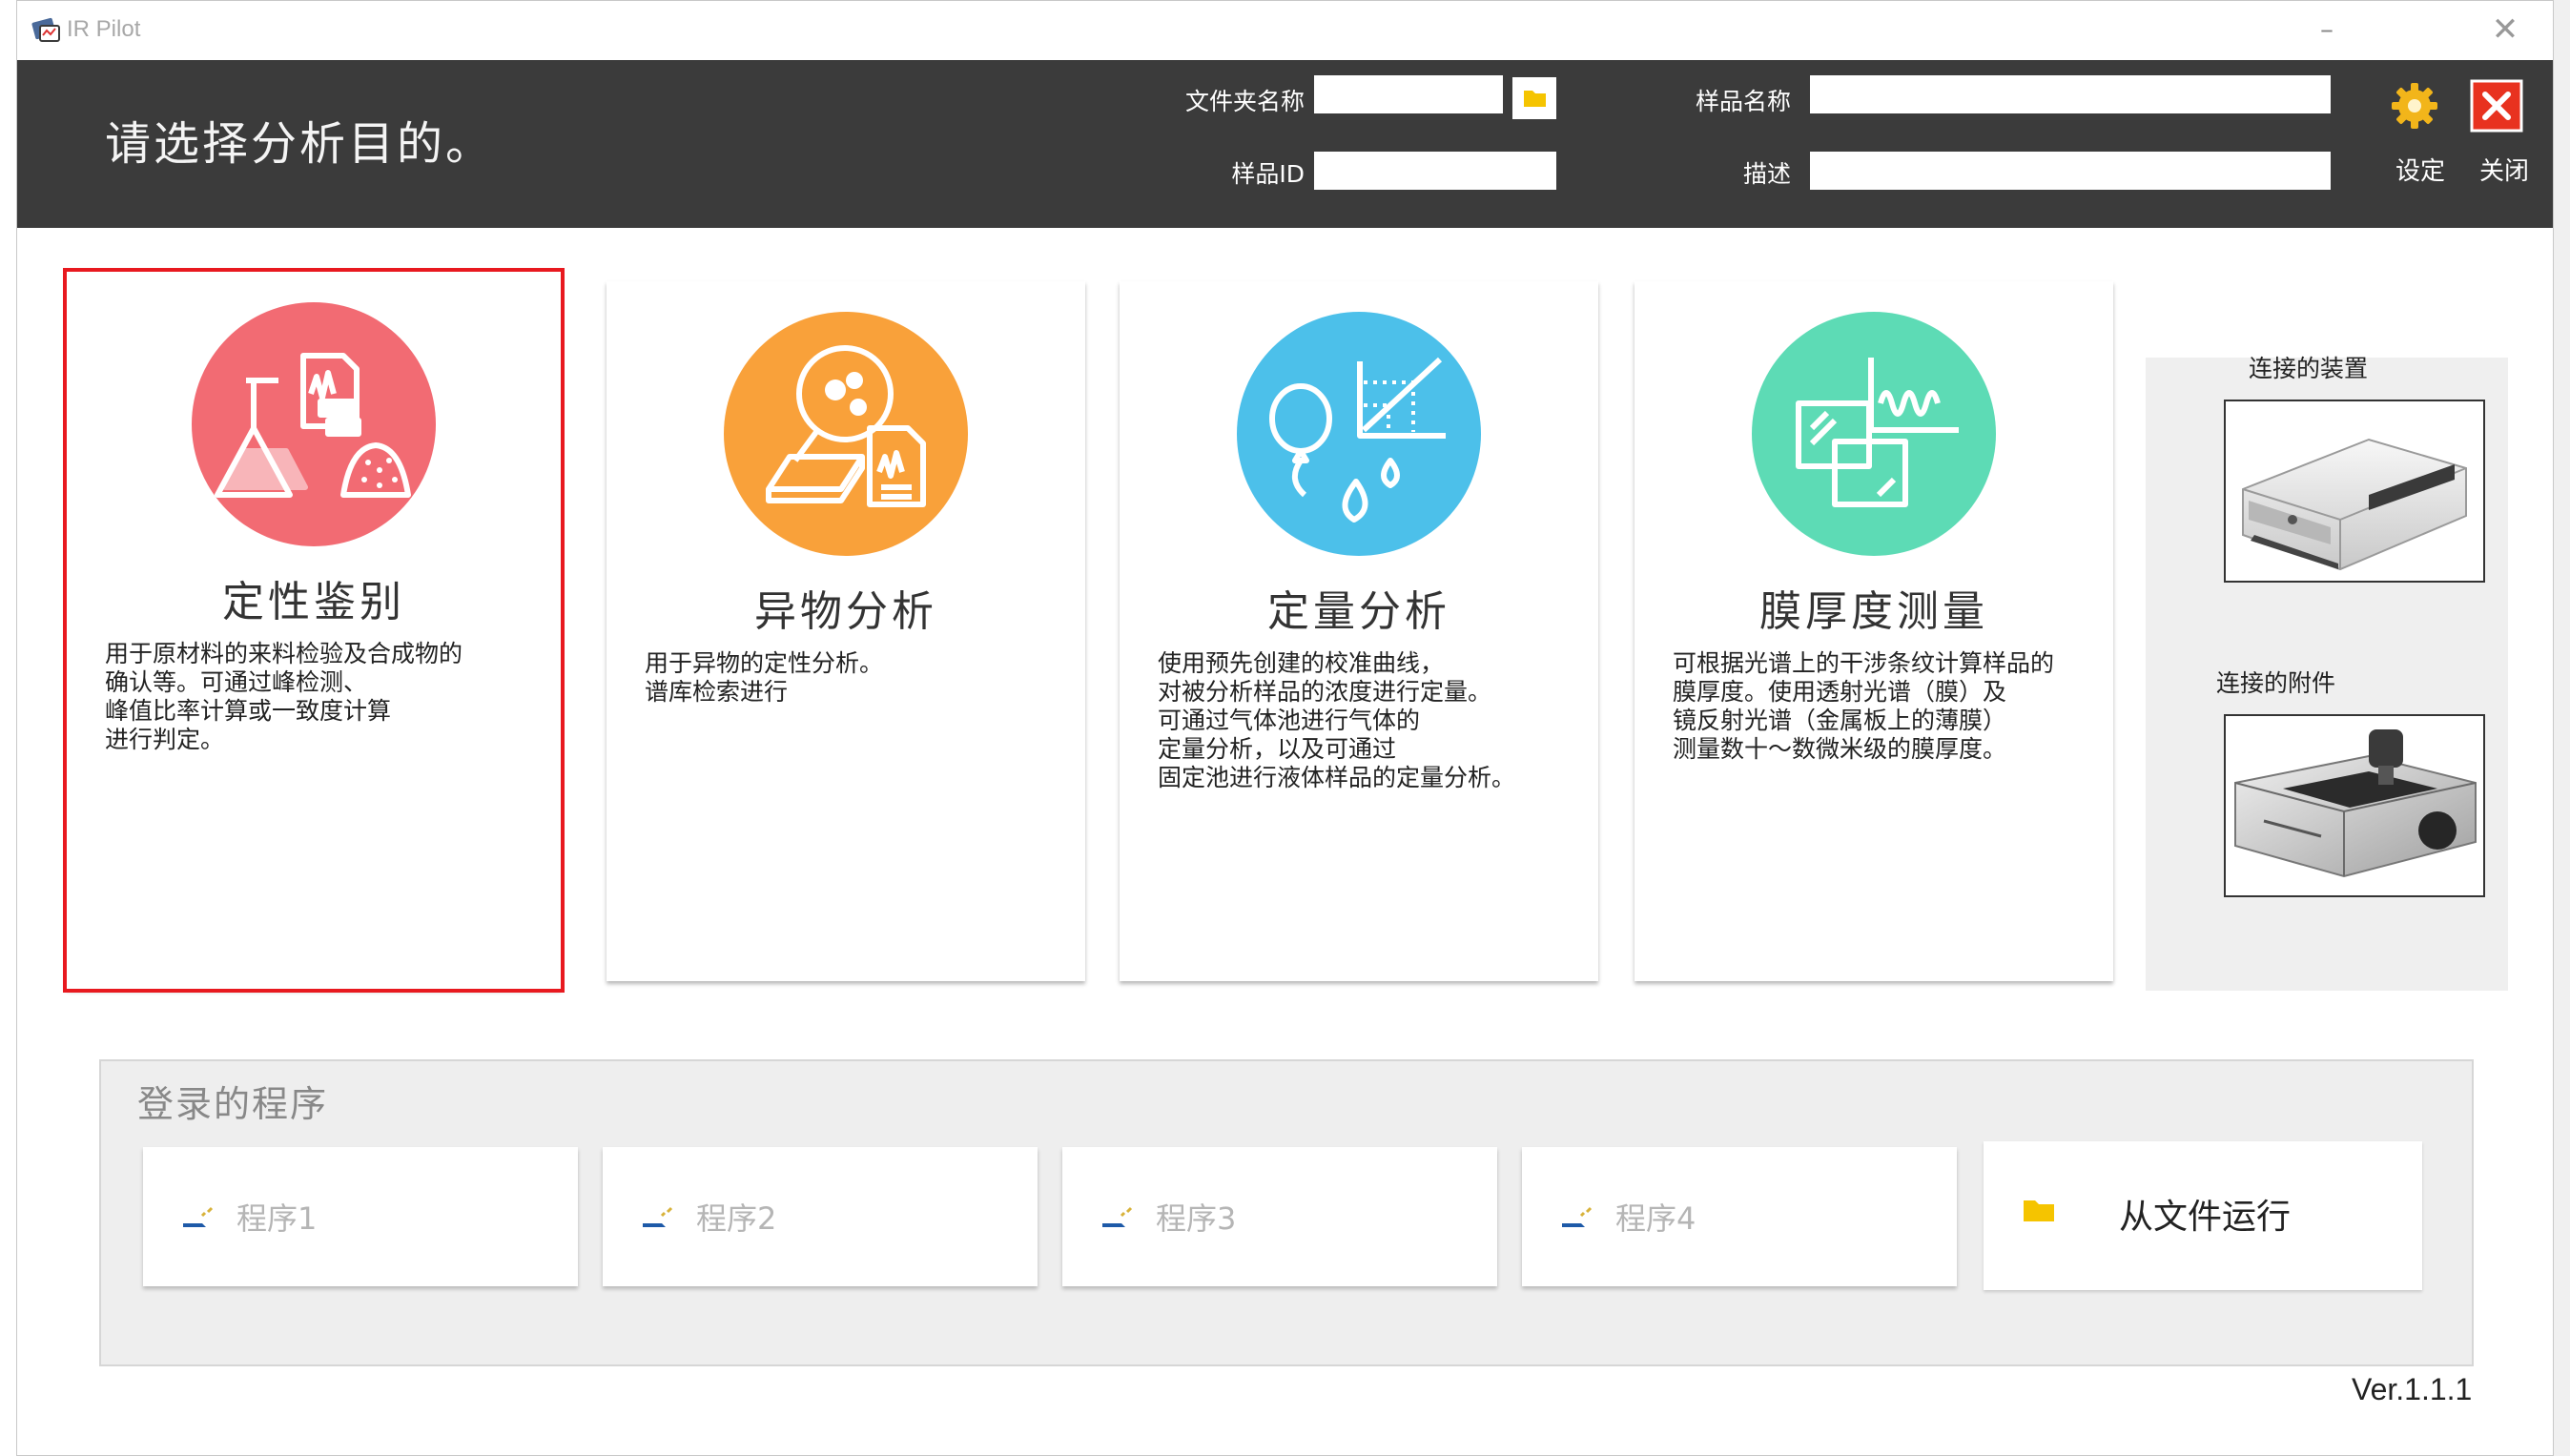 The width and height of the screenshot is (2570, 1456). What do you see at coordinates (314, 424) in the screenshot?
I see `flask-pass-fail-icon` at bounding box center [314, 424].